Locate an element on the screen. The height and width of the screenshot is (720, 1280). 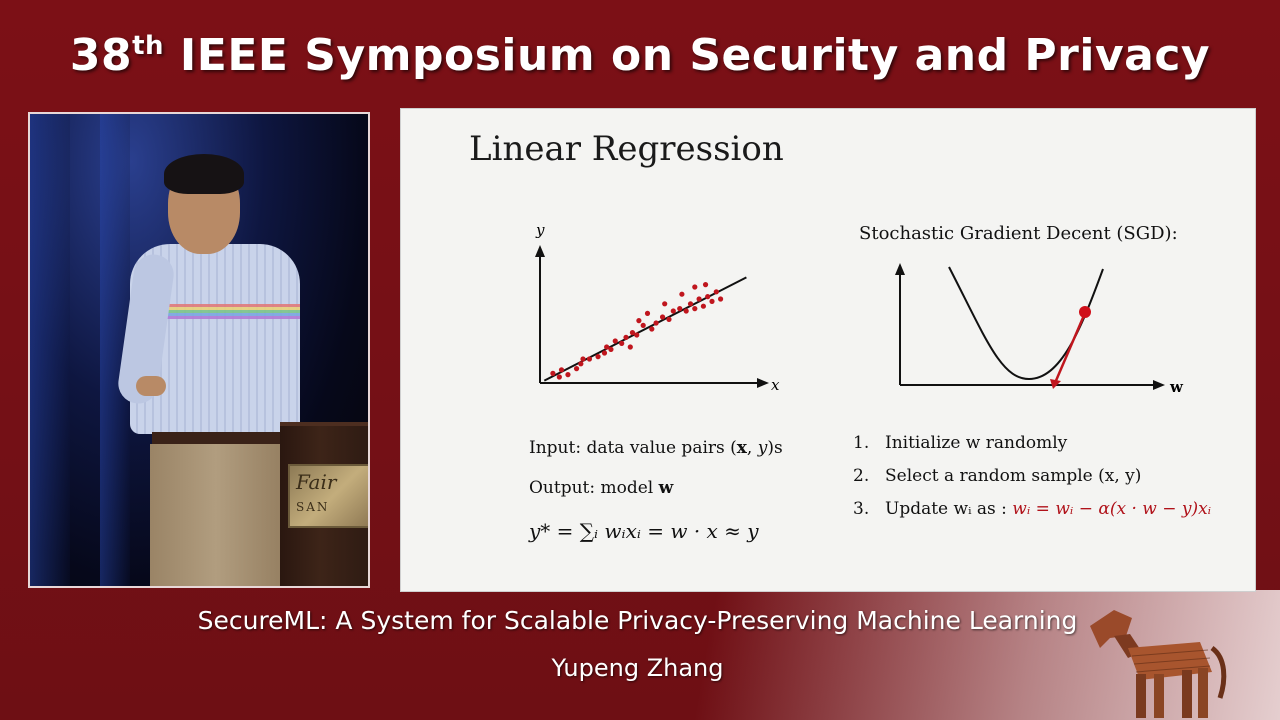
curtain is located at coordinates (50, 350).